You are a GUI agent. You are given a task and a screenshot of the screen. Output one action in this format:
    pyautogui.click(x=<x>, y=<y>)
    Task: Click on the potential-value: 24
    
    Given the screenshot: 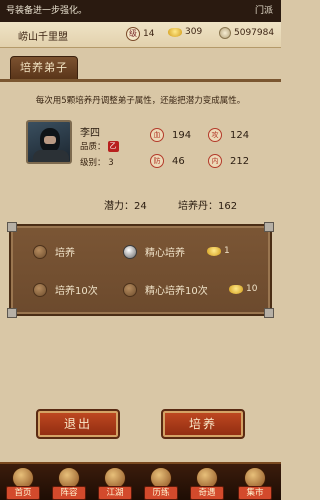 What is the action you would take?
    pyautogui.click(x=140, y=206)
    